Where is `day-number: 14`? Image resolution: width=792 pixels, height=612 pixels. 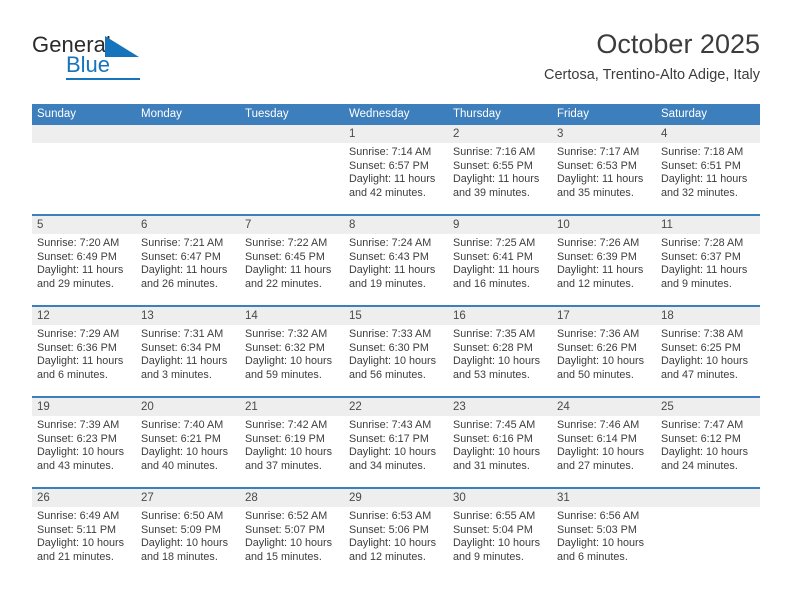
day-number: 14 is located at coordinates (292, 316).